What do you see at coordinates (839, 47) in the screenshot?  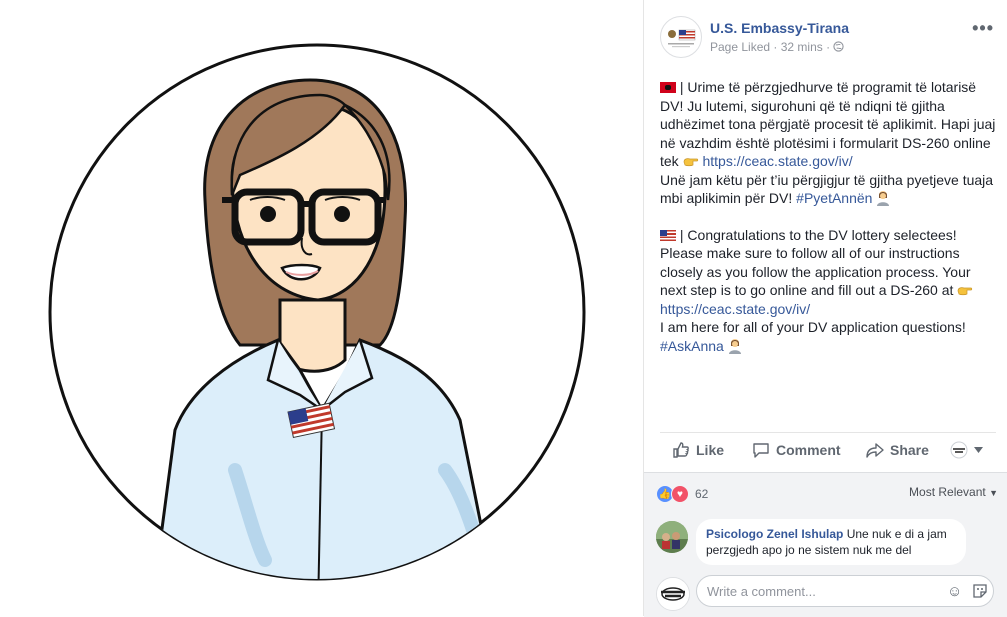 I see `globe-icon` at bounding box center [839, 47].